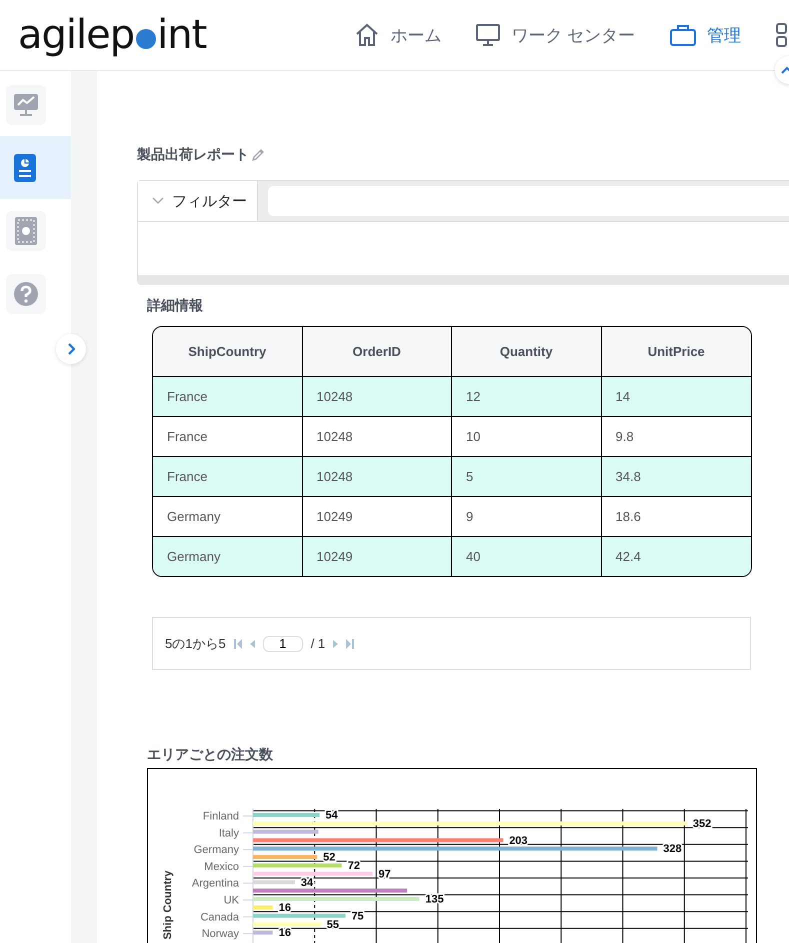 The height and width of the screenshot is (943, 789). Describe the element at coordinates (216, 850) in the screenshot. I see `axis-label: Germany` at that location.